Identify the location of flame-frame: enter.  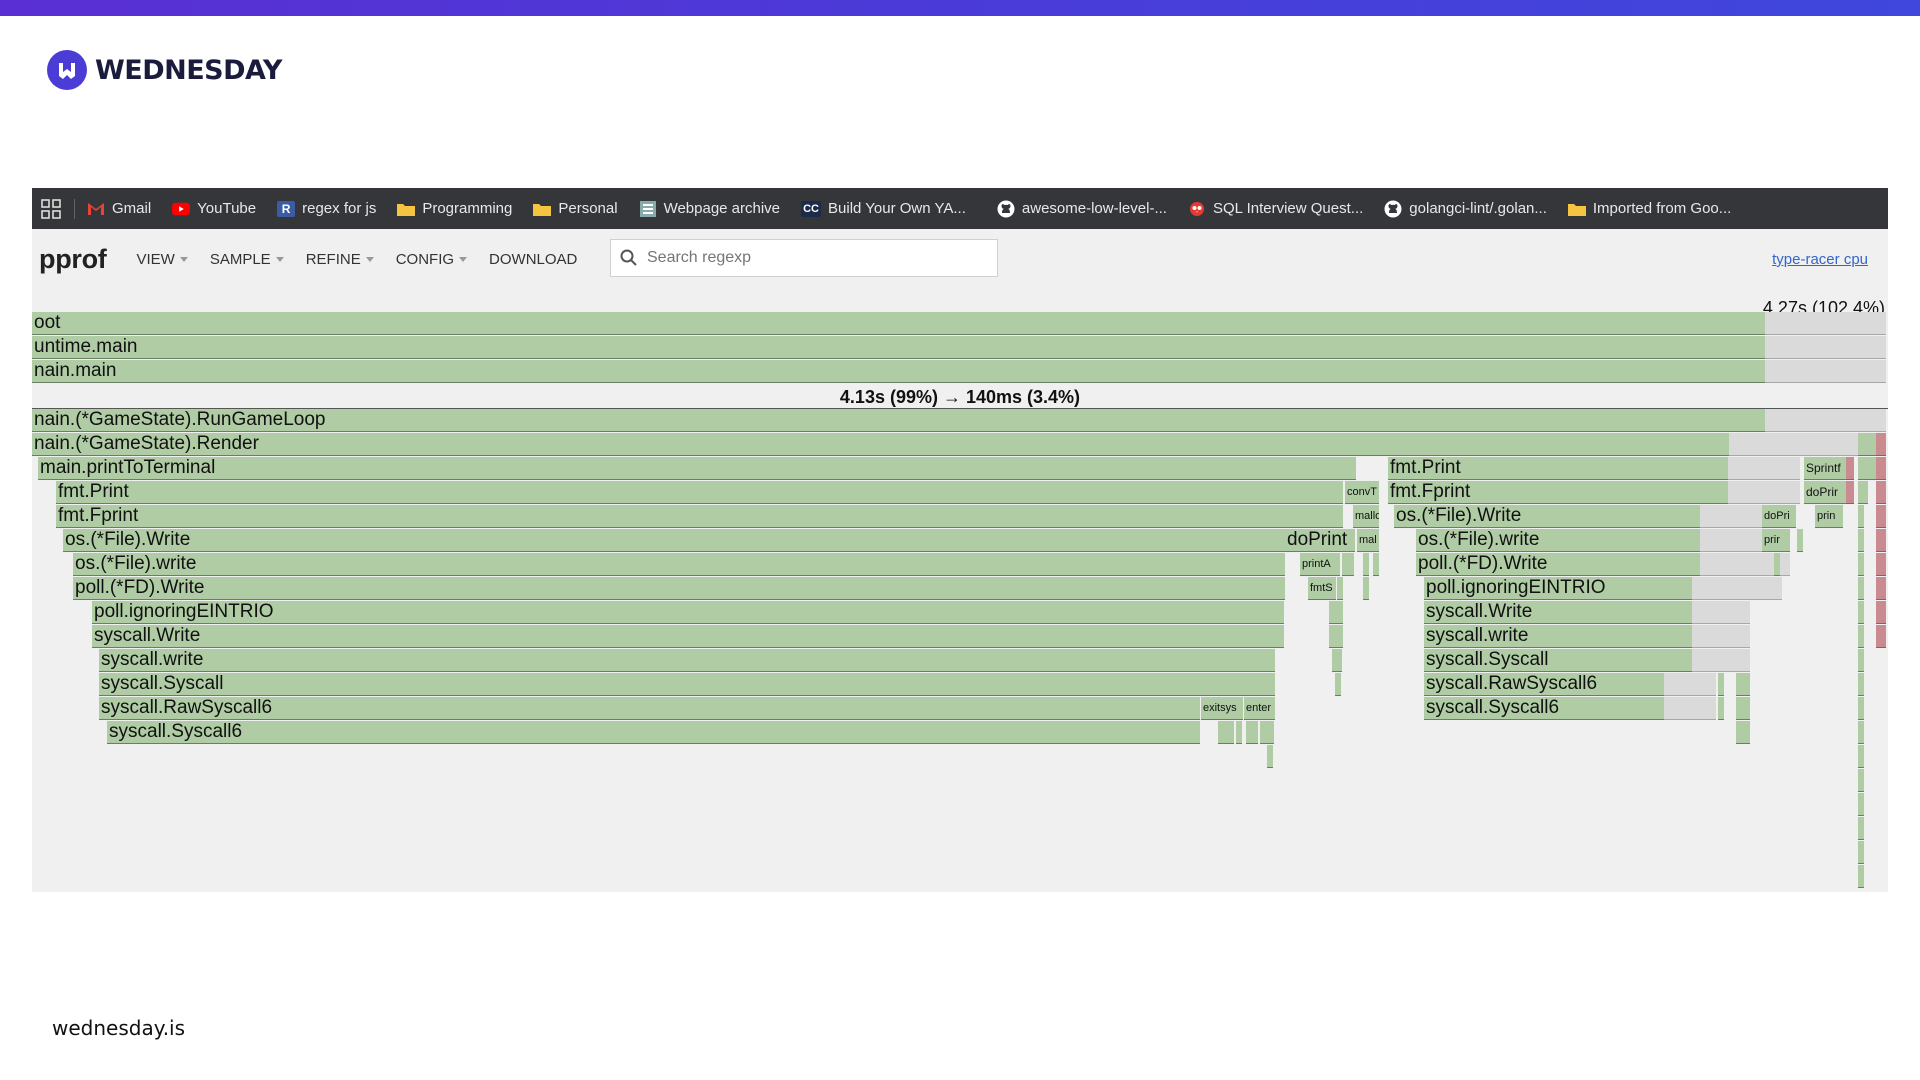
(1259, 708).